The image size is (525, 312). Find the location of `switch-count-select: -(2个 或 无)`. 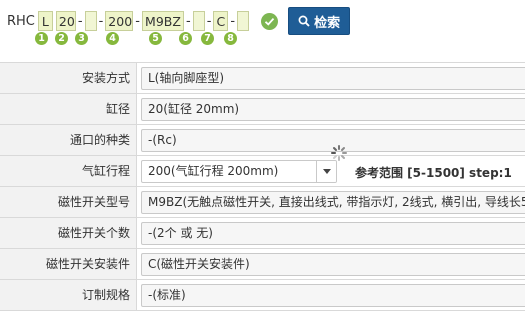

switch-count-select: -(2个 或 无) is located at coordinates (333, 233).